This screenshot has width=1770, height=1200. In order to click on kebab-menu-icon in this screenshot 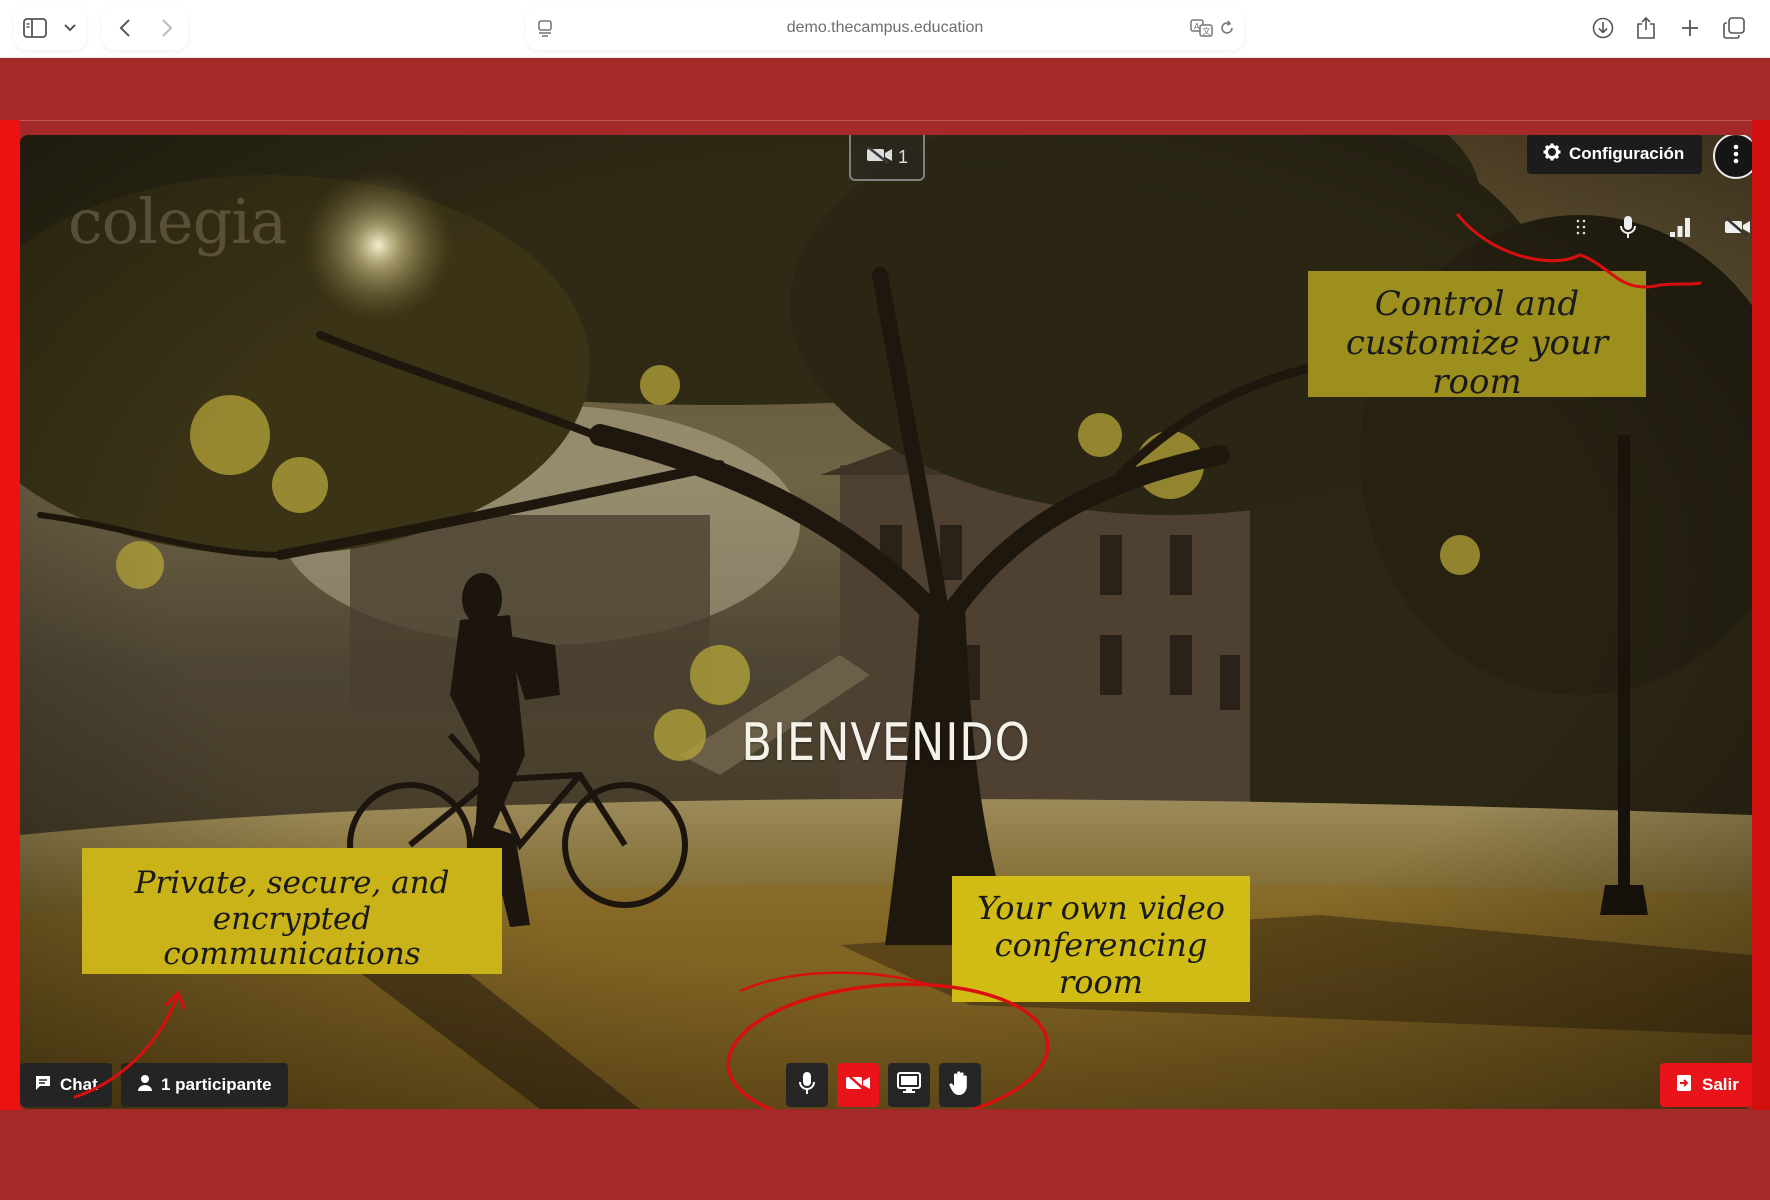, I will do `click(1736, 156)`.